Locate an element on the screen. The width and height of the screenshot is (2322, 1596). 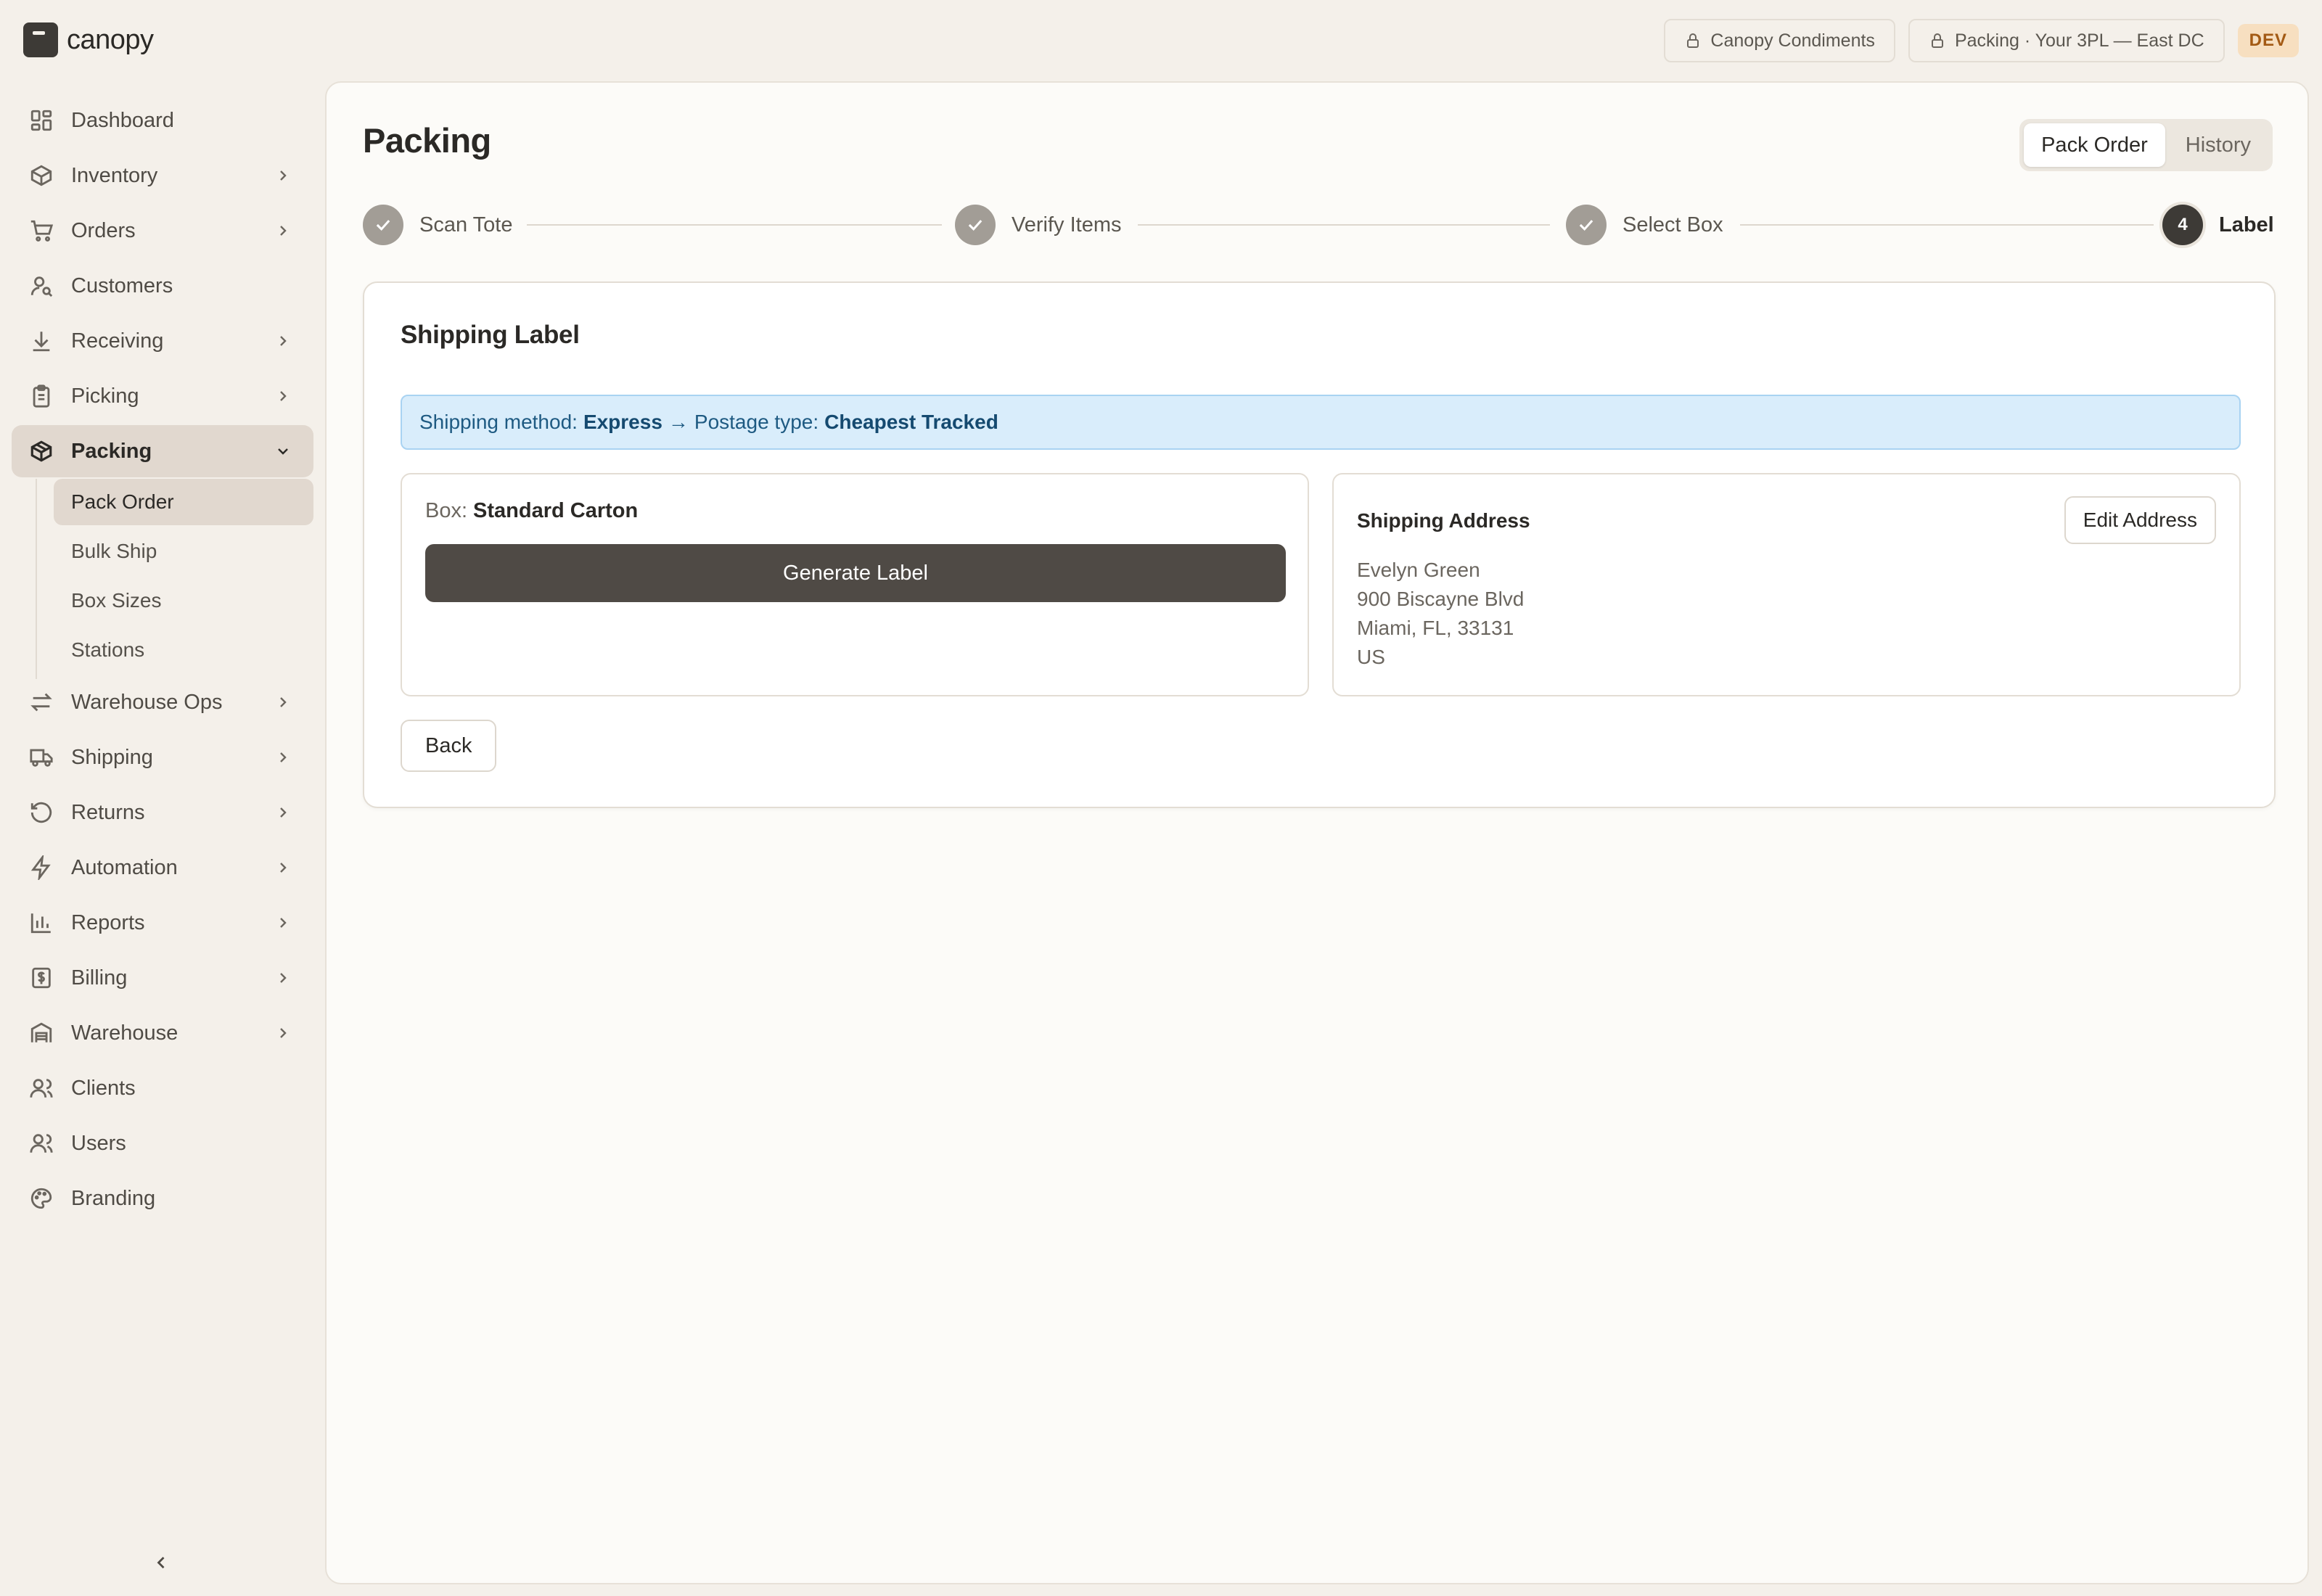
sidebar-item-label: Returns is located at coordinates (108, 812).